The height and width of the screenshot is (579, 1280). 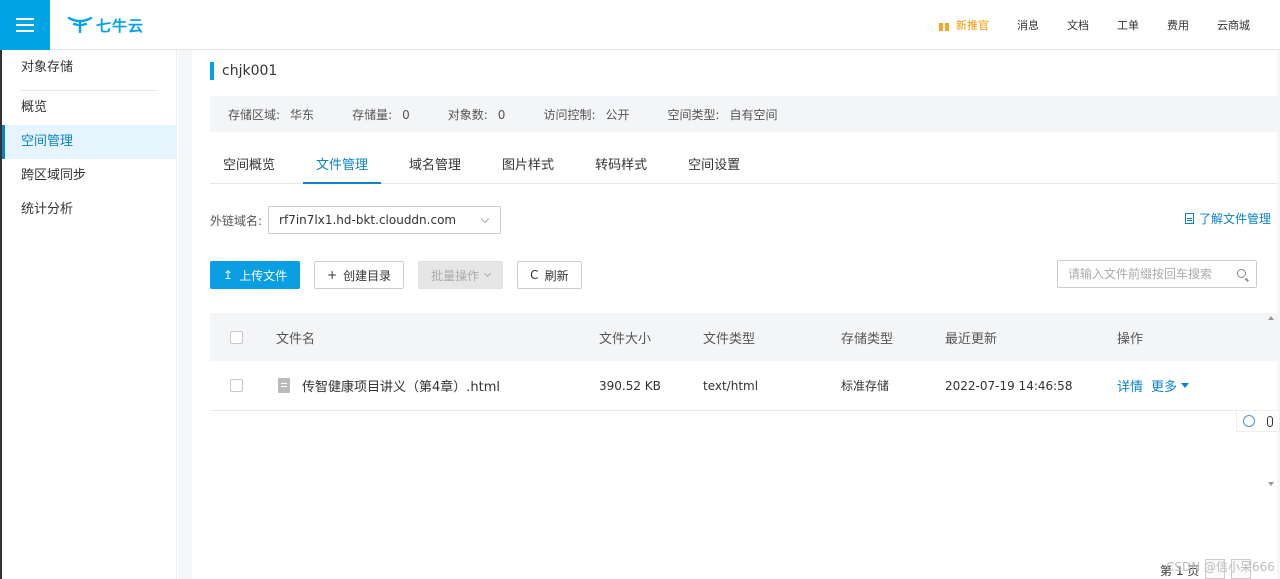 What do you see at coordinates (1009, 385) in the screenshot?
I see `last-updated: 2022-07-19 14:46:58` at bounding box center [1009, 385].